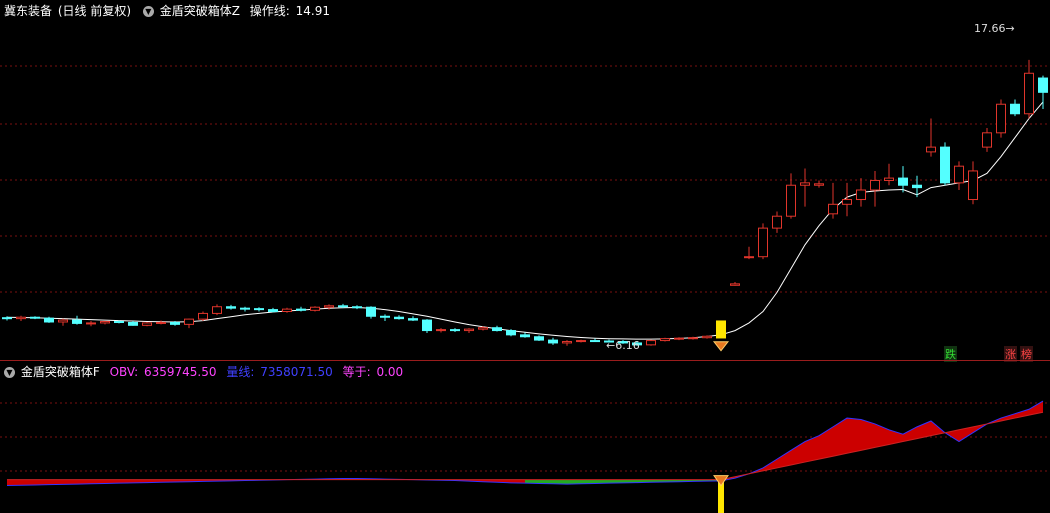  I want to click on obv-ma-value: 7358071.50, so click(296, 372).